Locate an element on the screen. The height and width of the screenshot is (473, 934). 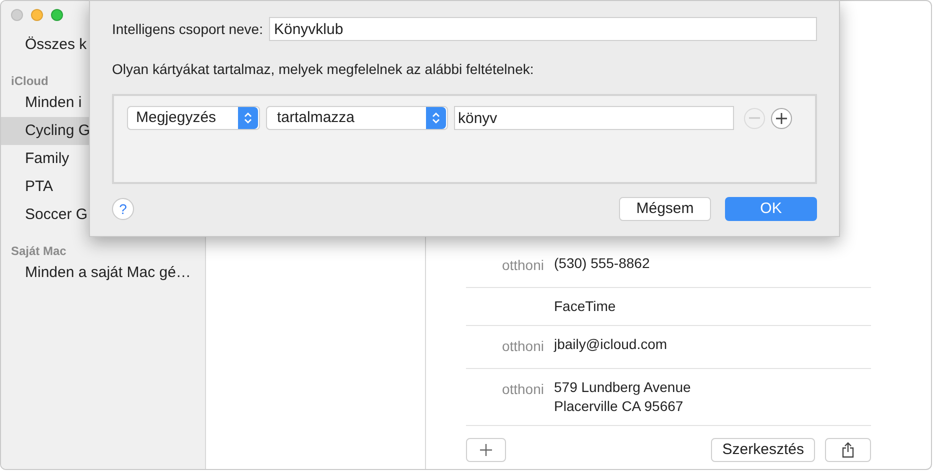
value-field: könyv is located at coordinates (594, 118).